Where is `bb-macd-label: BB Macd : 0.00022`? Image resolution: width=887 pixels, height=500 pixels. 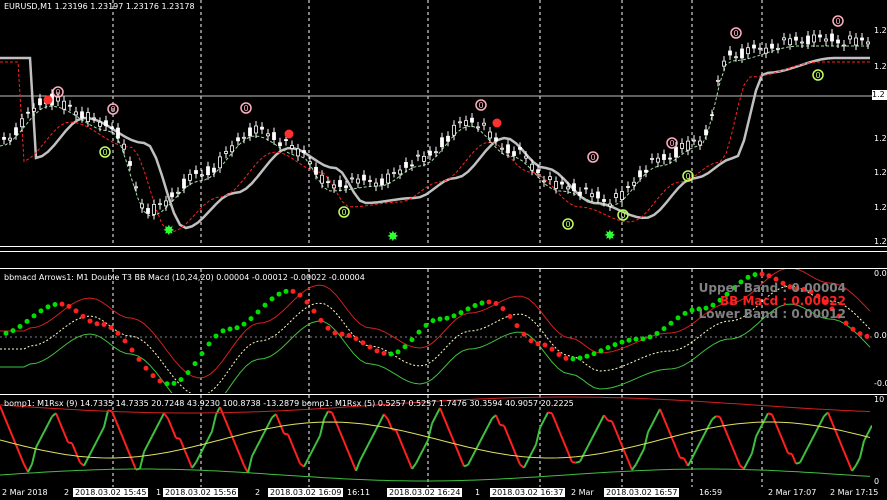
bb-macd-label: BB Macd : 0.00022 is located at coordinates (782, 301).